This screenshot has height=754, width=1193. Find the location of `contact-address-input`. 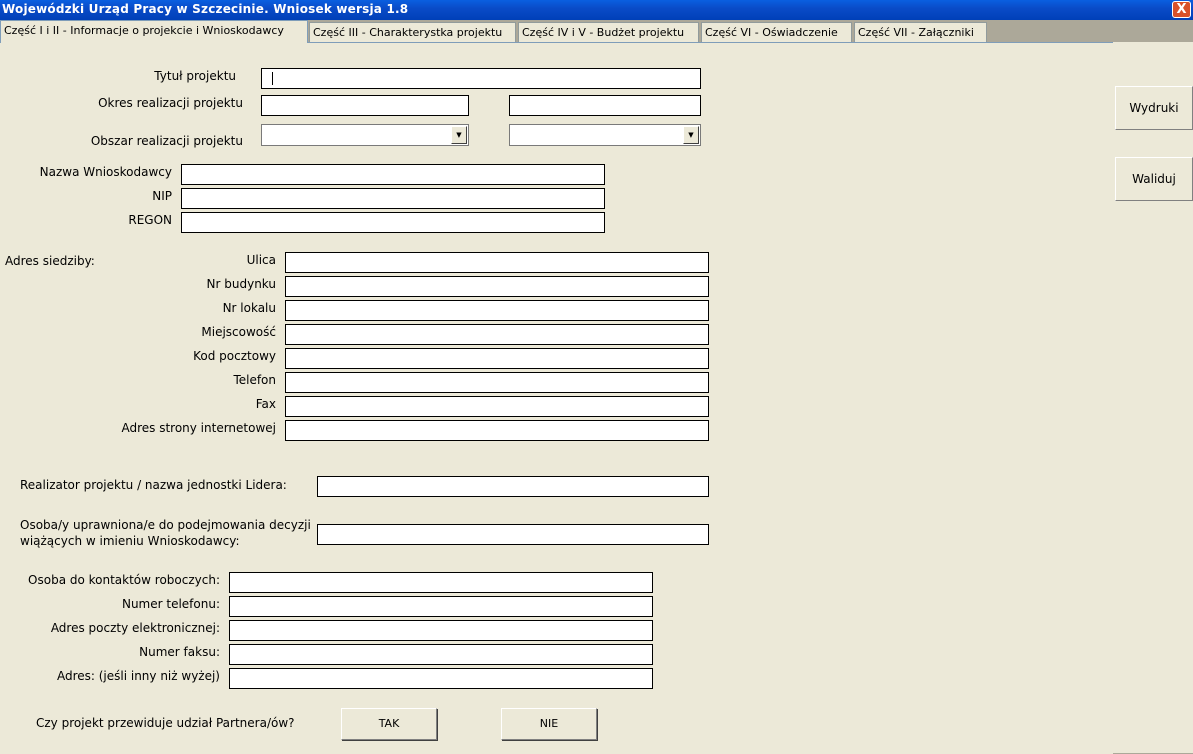

contact-address-input is located at coordinates (441, 678).